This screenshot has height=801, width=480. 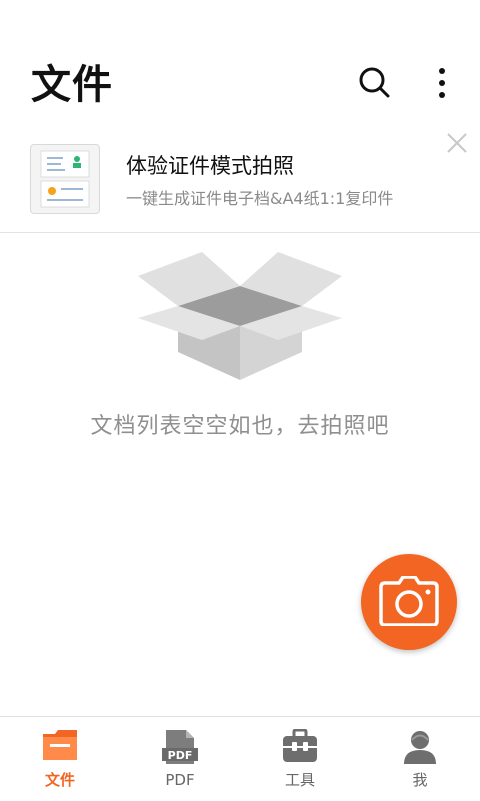 What do you see at coordinates (420, 747) in the screenshot?
I see `user-icon` at bounding box center [420, 747].